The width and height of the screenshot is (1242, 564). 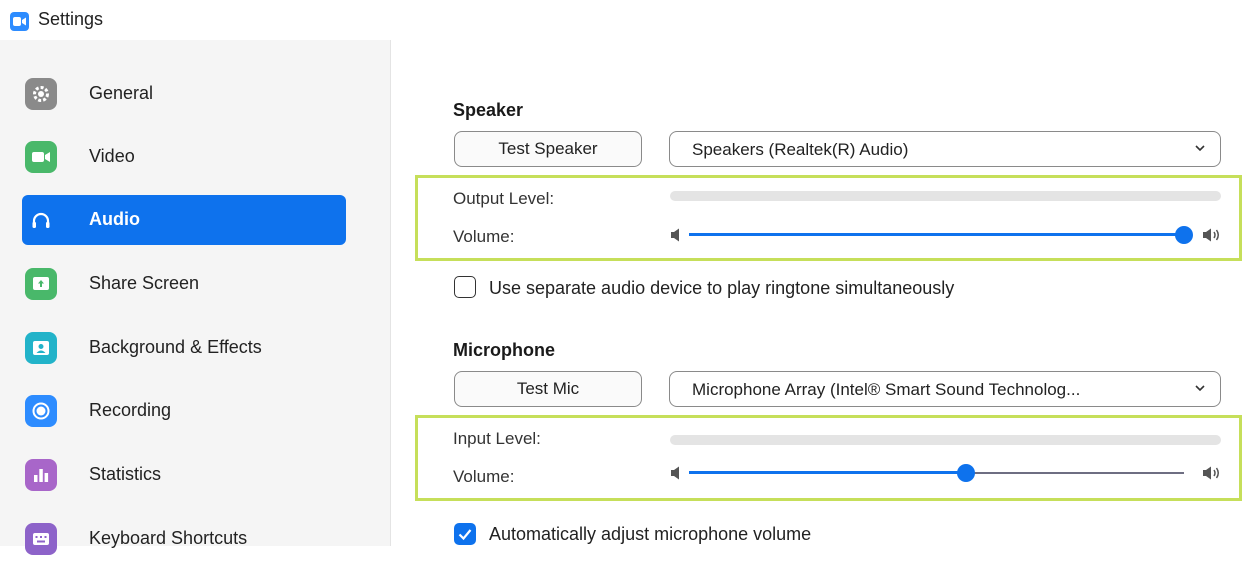 I want to click on share-screen-icon, so click(x=41, y=284).